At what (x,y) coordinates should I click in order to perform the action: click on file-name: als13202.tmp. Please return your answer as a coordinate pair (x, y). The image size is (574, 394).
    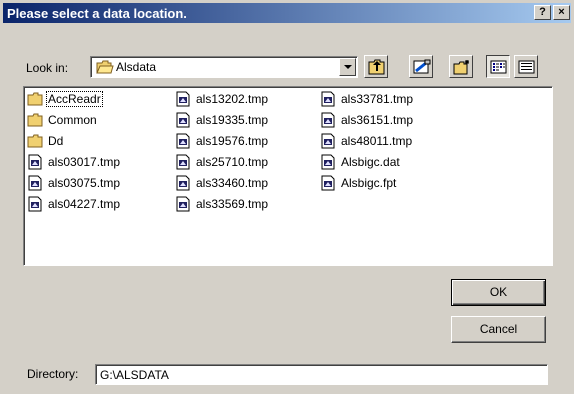
    Looking at the image, I should click on (232, 99).